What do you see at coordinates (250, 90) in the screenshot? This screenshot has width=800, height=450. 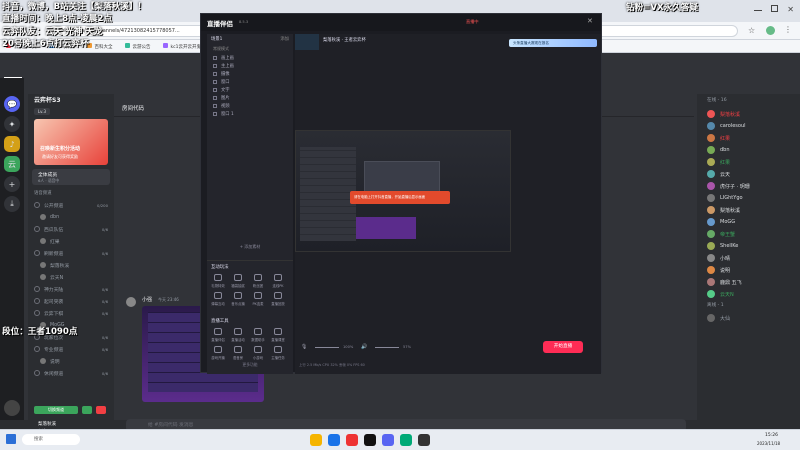 I see `source-item: 文字` at bounding box center [250, 90].